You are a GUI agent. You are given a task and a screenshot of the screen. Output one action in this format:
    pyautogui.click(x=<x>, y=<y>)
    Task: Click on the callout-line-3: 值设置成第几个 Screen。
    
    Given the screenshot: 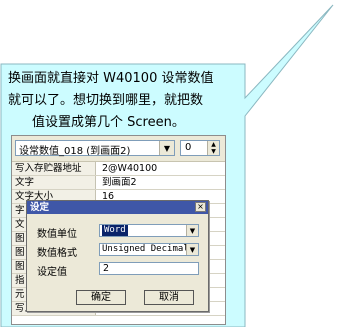 What is the action you would take?
    pyautogui.click(x=108, y=122)
    